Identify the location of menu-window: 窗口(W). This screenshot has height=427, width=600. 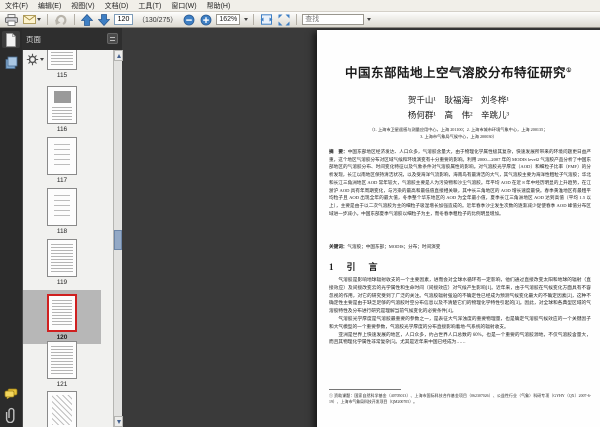
(183, 6).